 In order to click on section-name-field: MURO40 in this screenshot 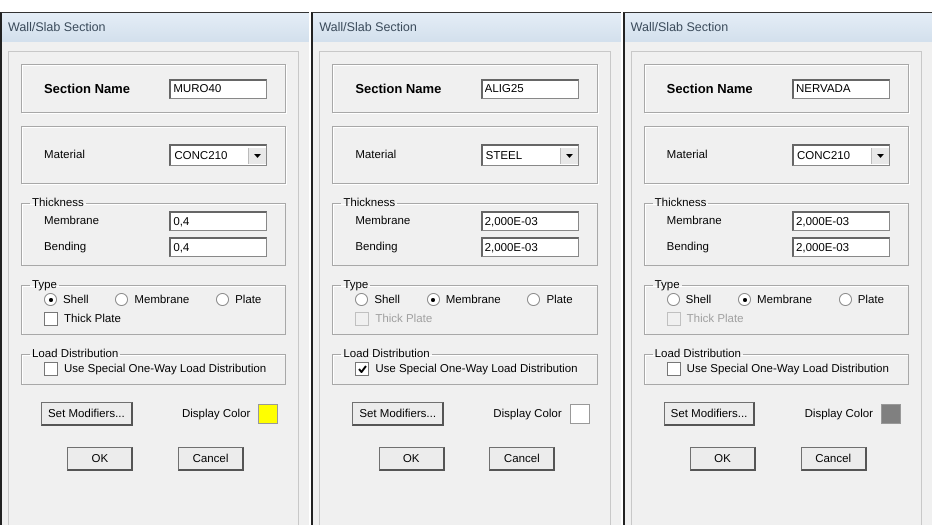, I will do `click(218, 88)`.